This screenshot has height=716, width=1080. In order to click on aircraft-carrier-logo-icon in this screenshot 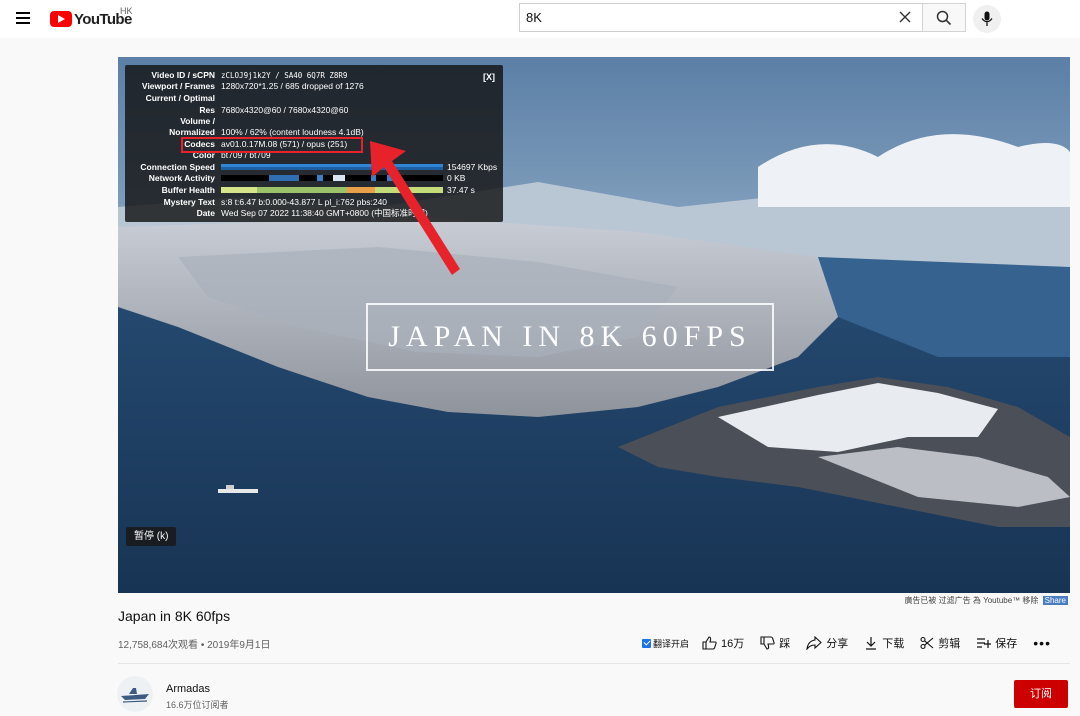, I will do `click(135, 694)`.